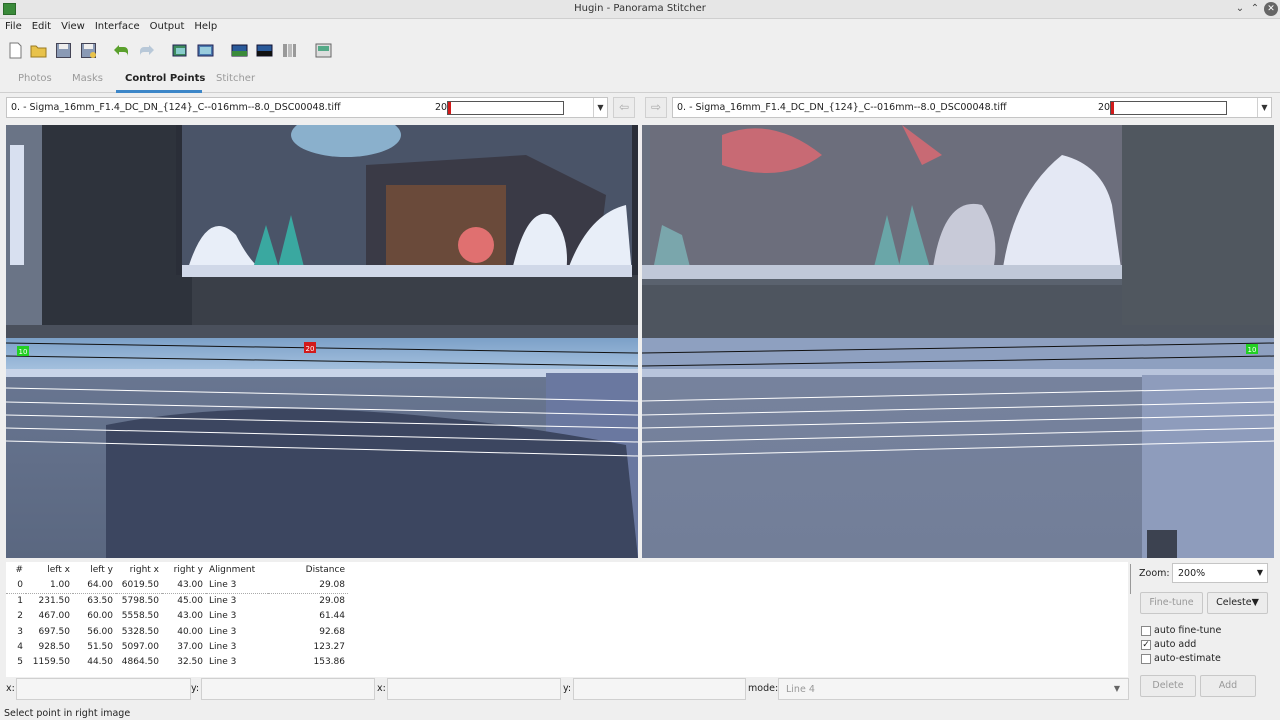 The height and width of the screenshot is (720, 1280). Describe the element at coordinates (1271, 9) in the screenshot. I see `close-icon: ✕` at that location.